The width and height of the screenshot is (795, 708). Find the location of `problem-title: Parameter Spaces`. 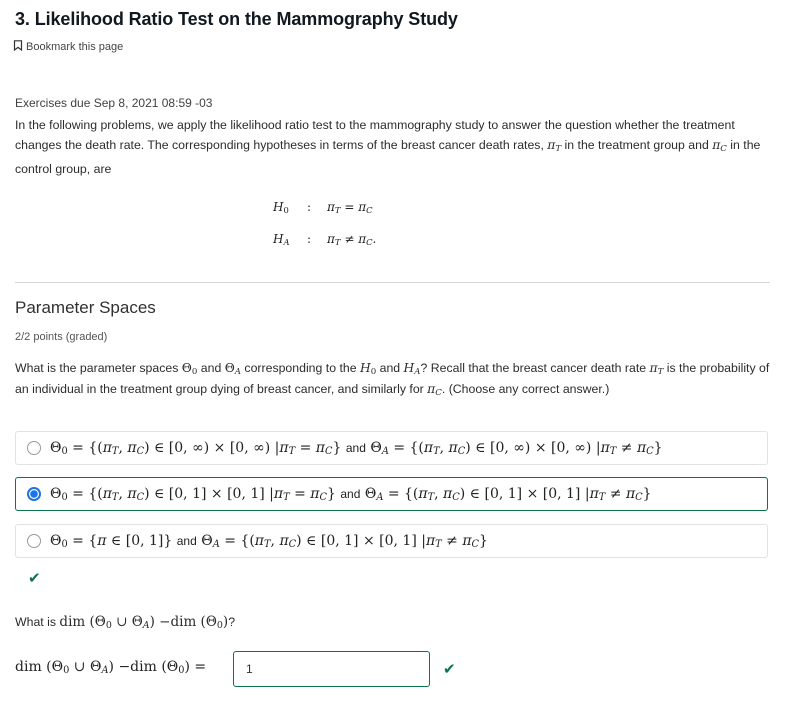

problem-title: Parameter Spaces is located at coordinates (85, 307).